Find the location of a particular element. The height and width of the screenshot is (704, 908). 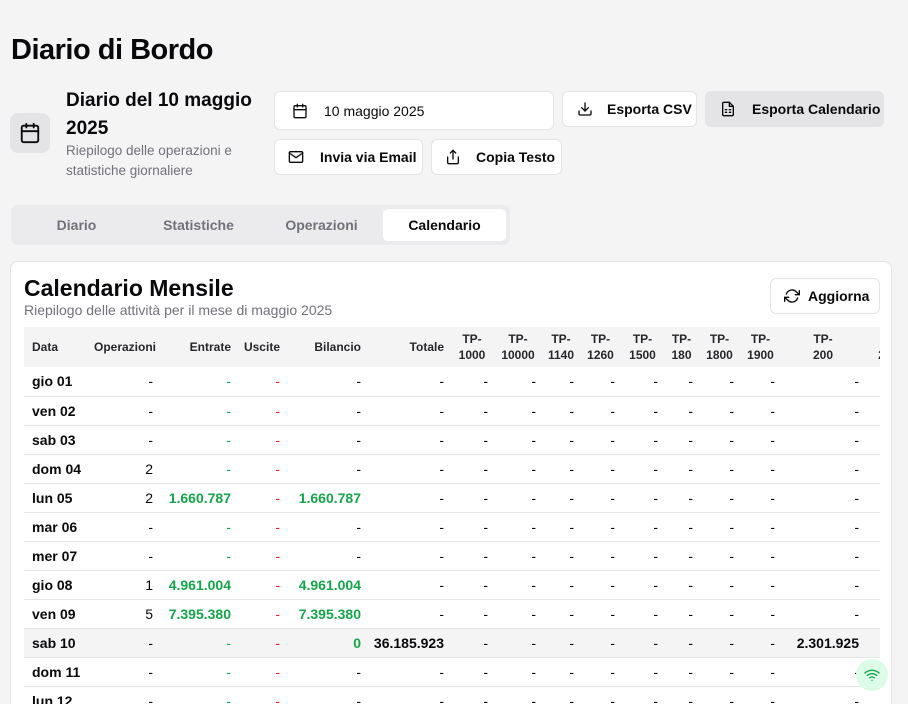

table-row: mar 06--------------- is located at coordinates (452, 527).